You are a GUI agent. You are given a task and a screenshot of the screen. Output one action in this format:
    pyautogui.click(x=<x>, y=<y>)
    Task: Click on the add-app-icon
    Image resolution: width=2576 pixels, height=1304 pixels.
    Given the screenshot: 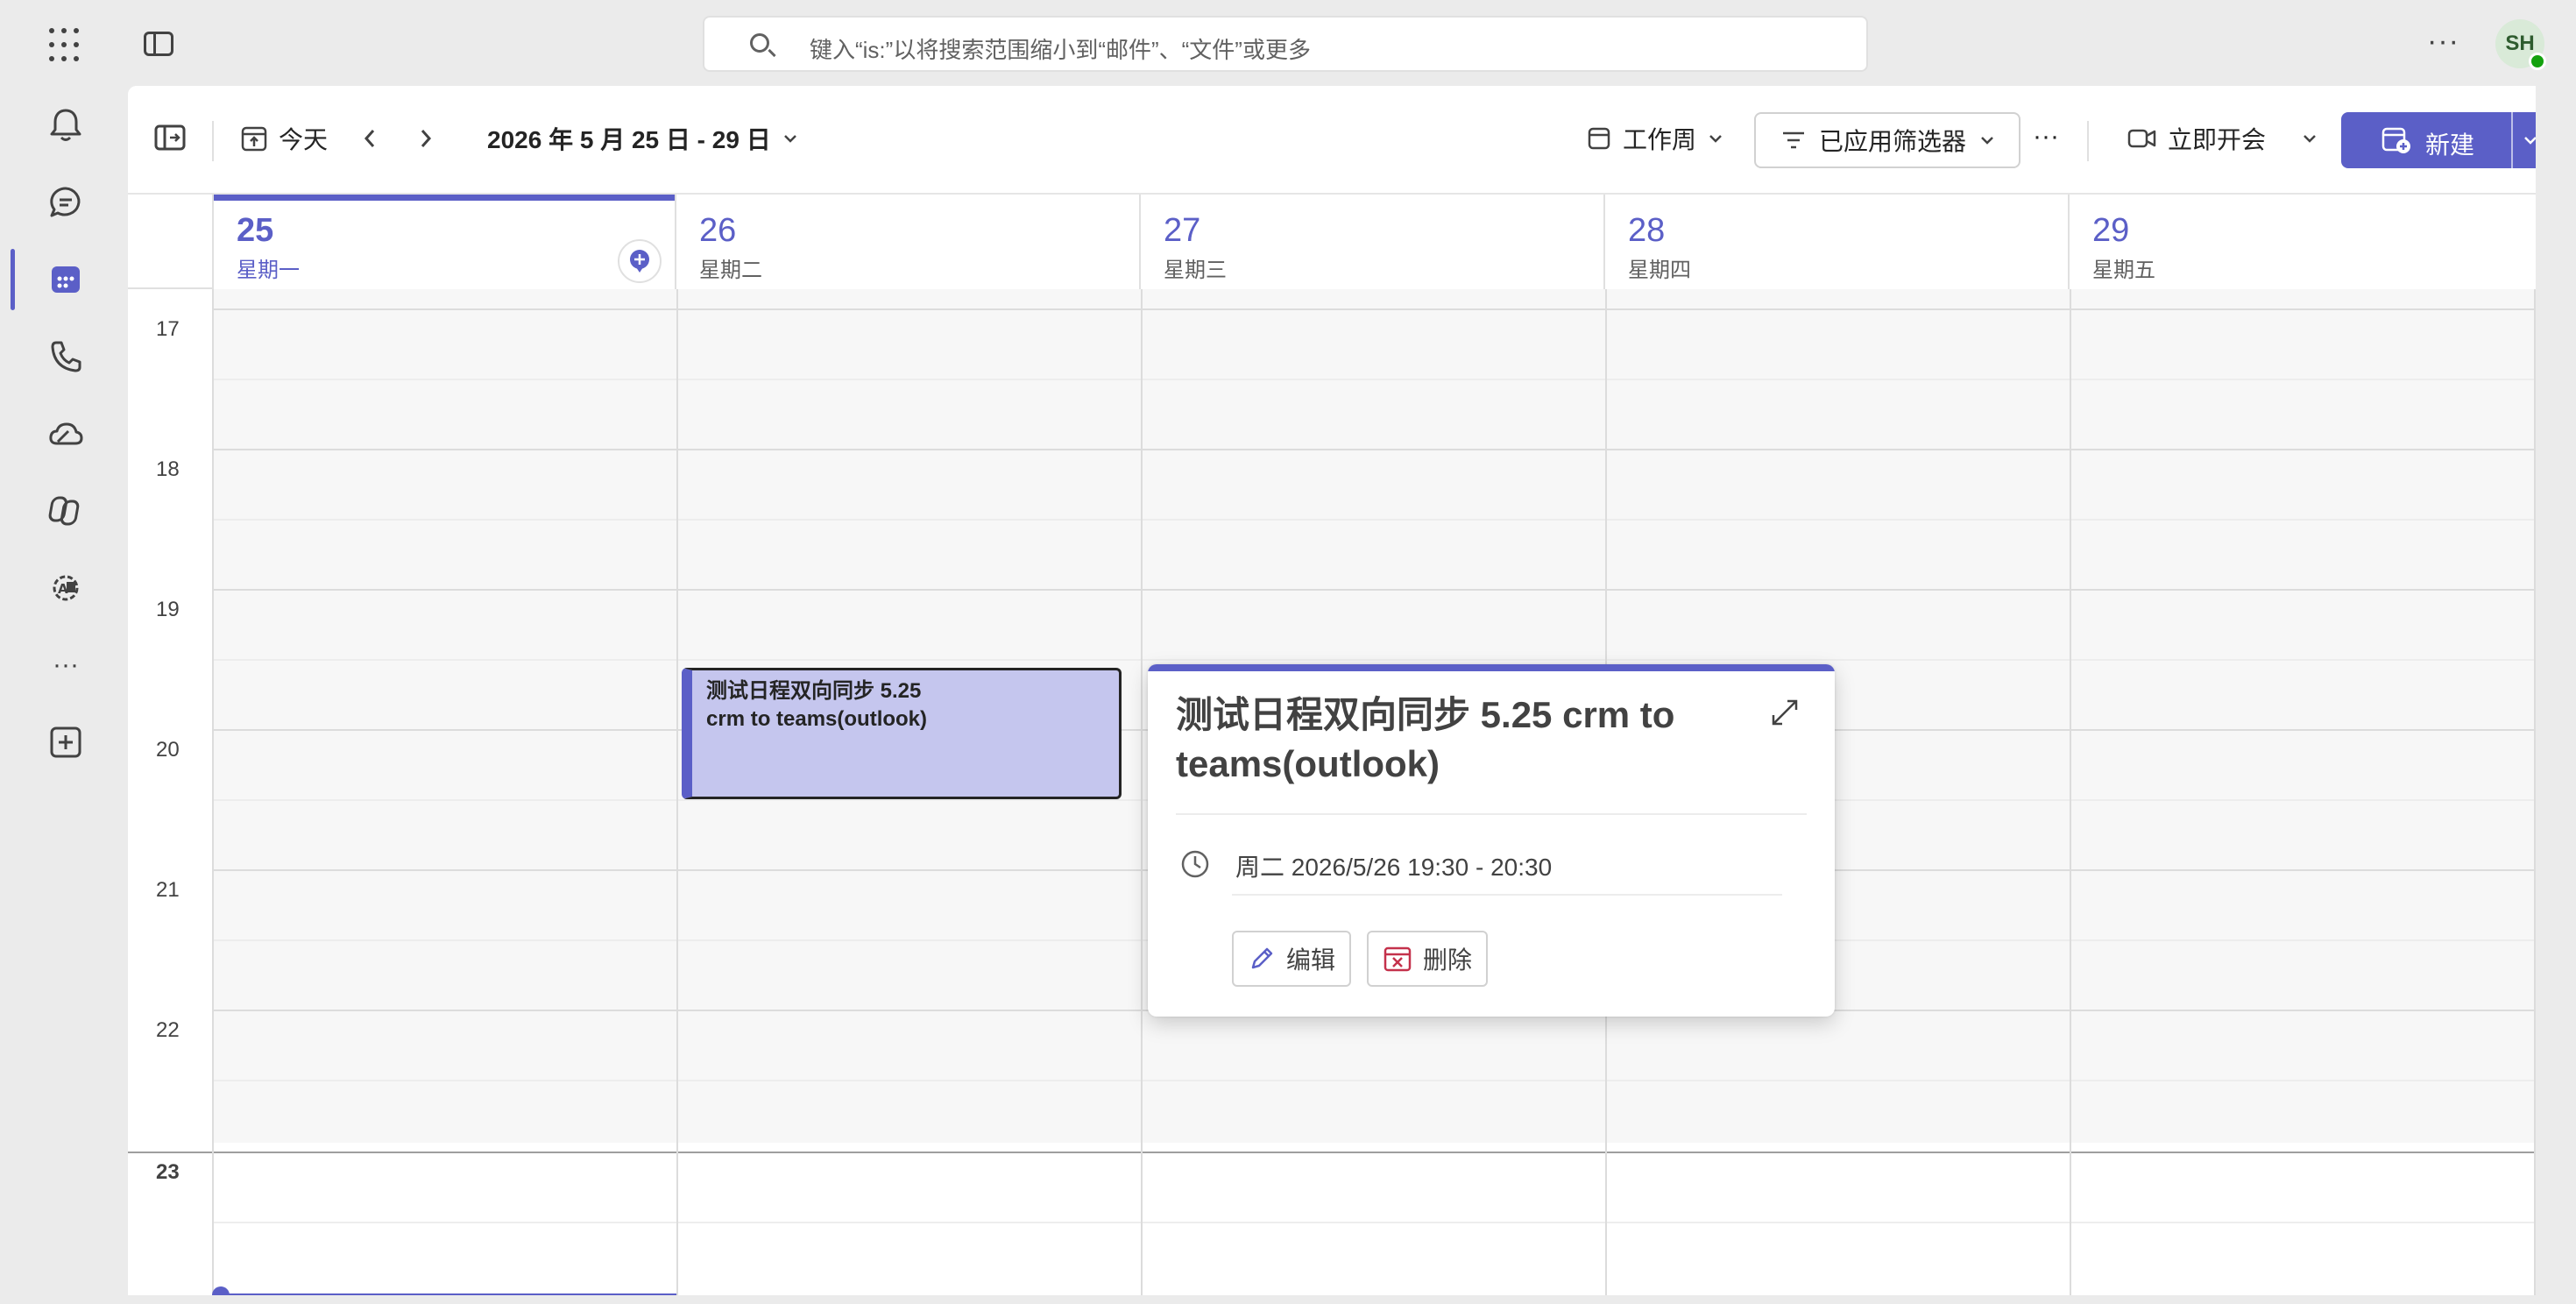 What is the action you would take?
    pyautogui.click(x=66, y=742)
    